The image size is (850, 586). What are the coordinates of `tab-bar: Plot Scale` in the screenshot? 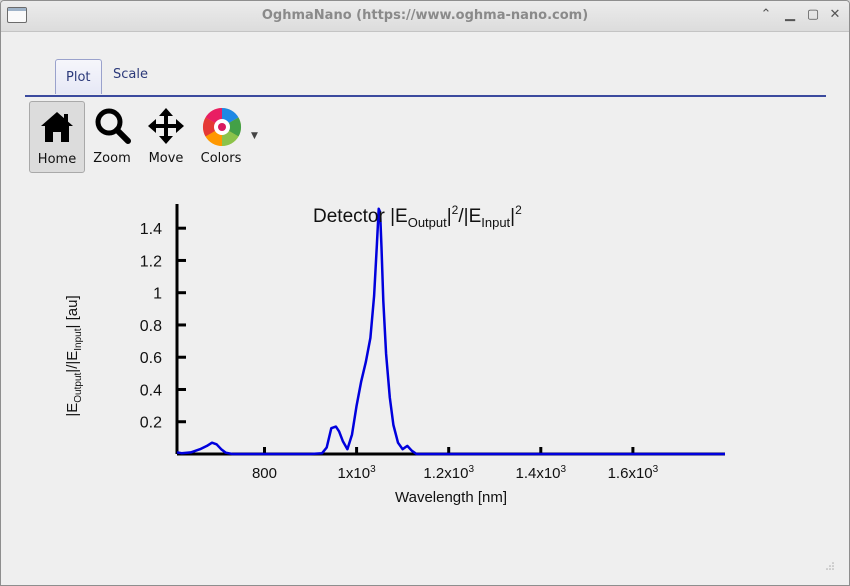 It's located at (425, 78).